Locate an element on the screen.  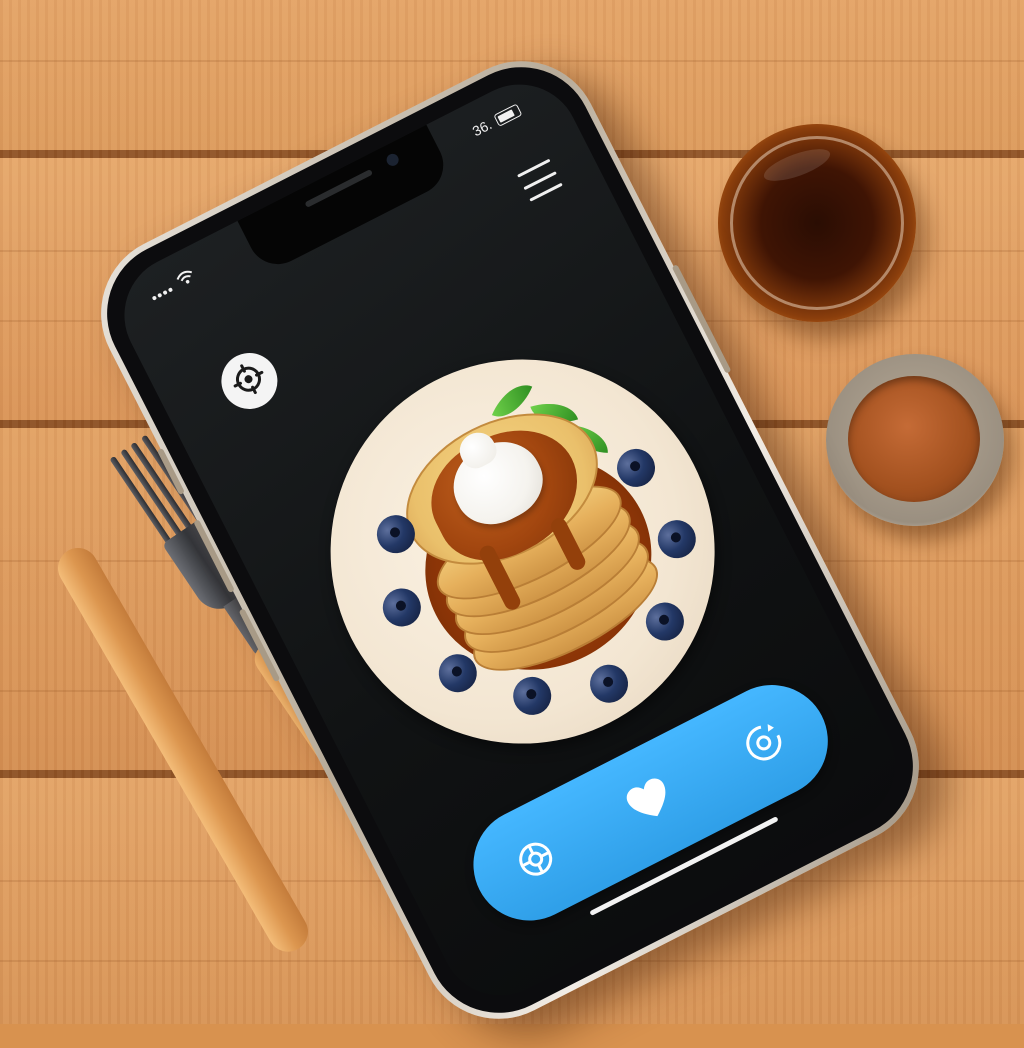
cinnamon-bowl is located at coordinates (915, 440).